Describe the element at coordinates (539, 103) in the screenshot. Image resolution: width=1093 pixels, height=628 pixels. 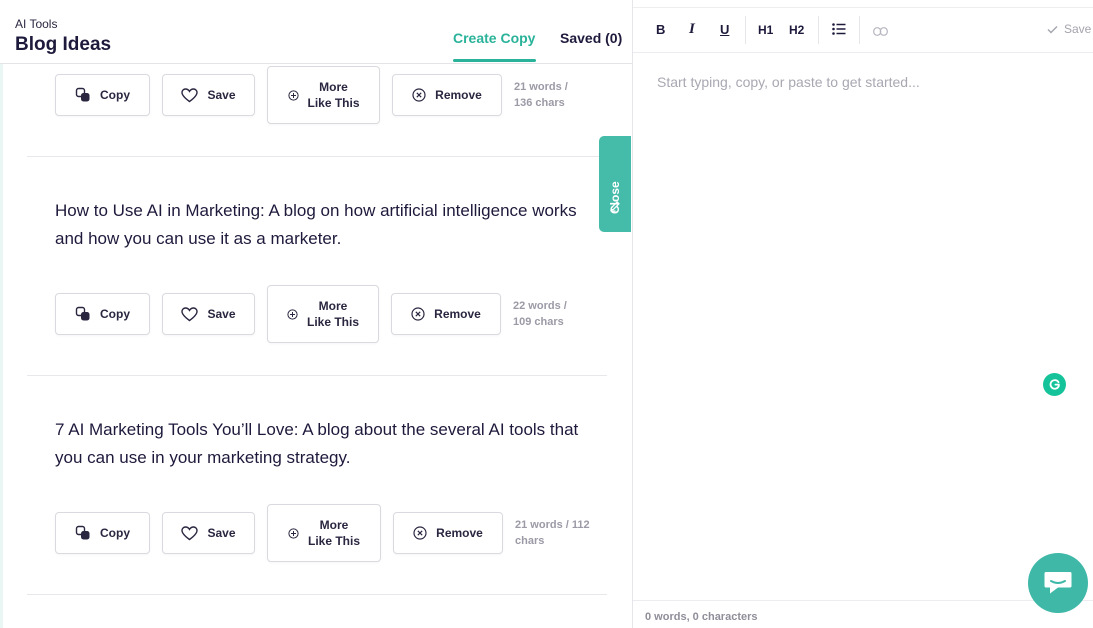
I see `char-count: 136 chars` at that location.